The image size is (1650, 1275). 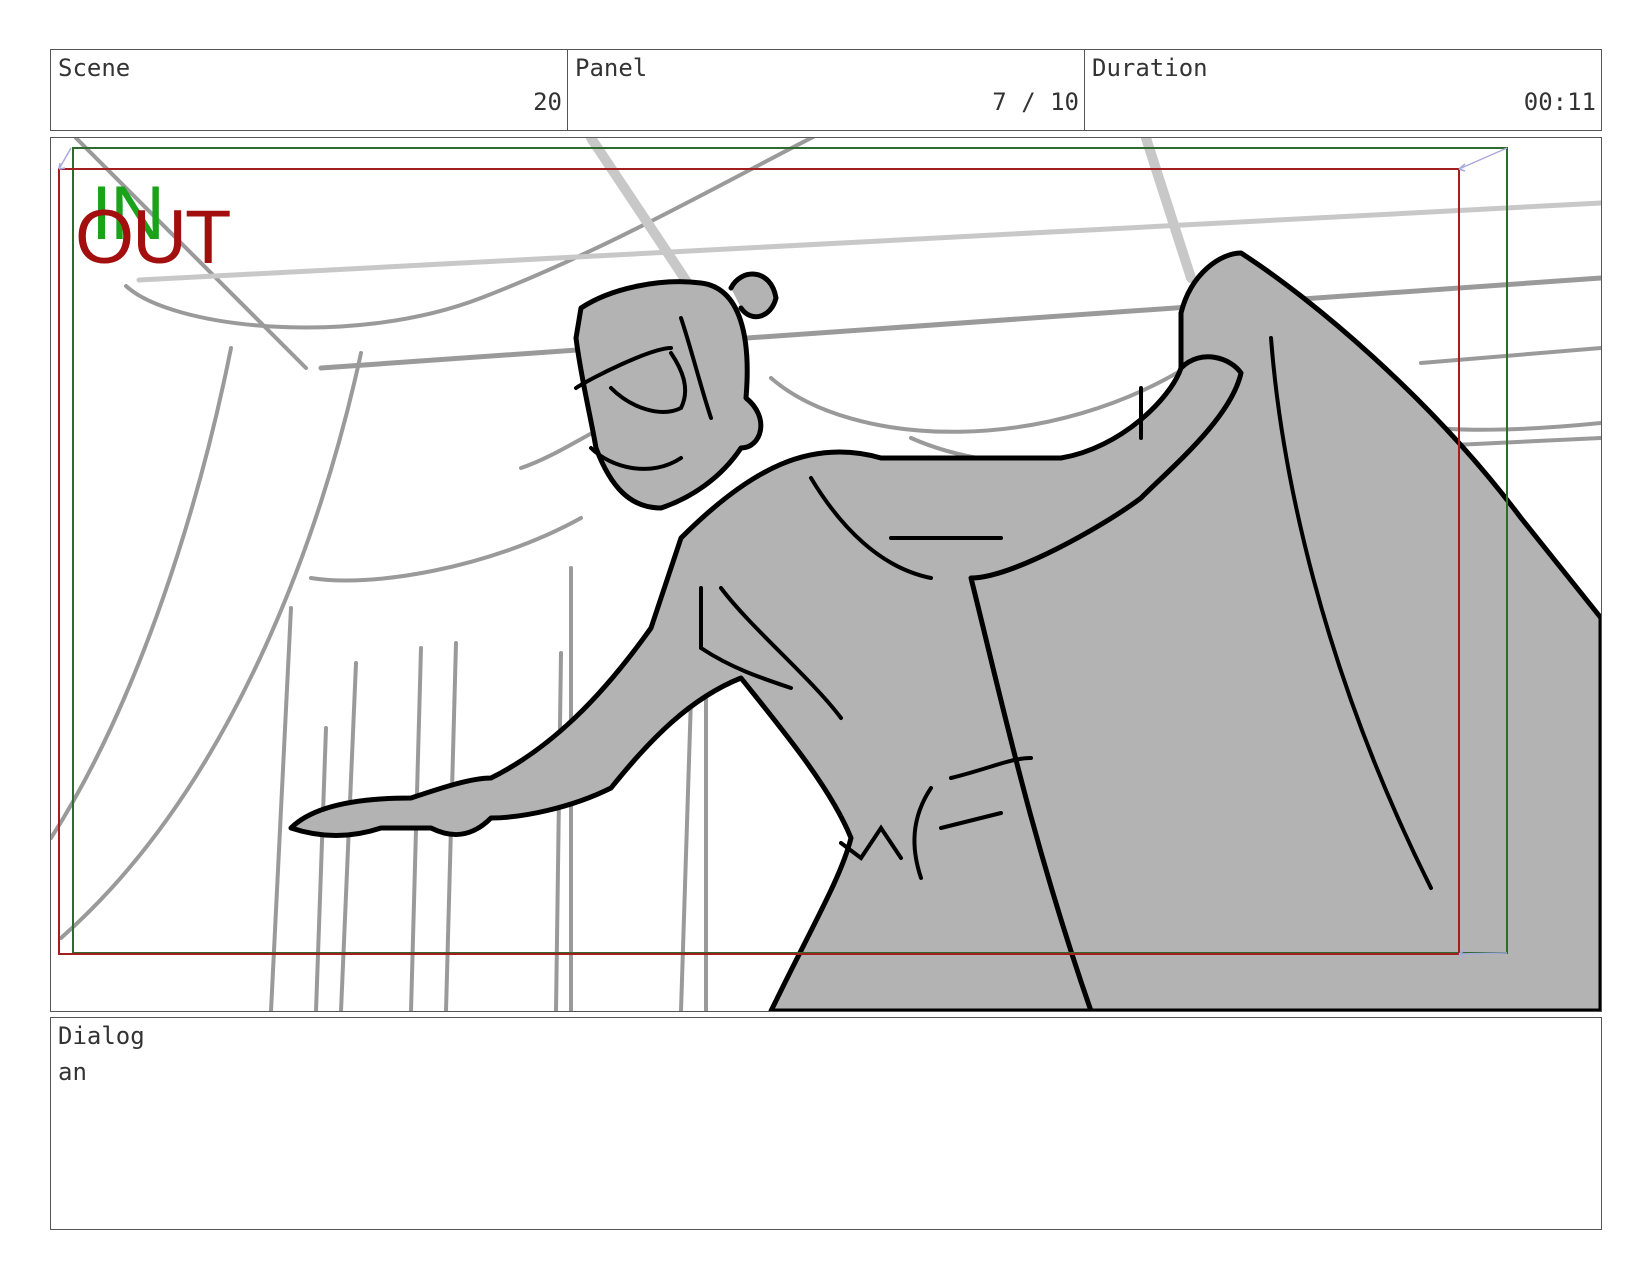 I want to click on panel-label: Panel, so click(x=611, y=68).